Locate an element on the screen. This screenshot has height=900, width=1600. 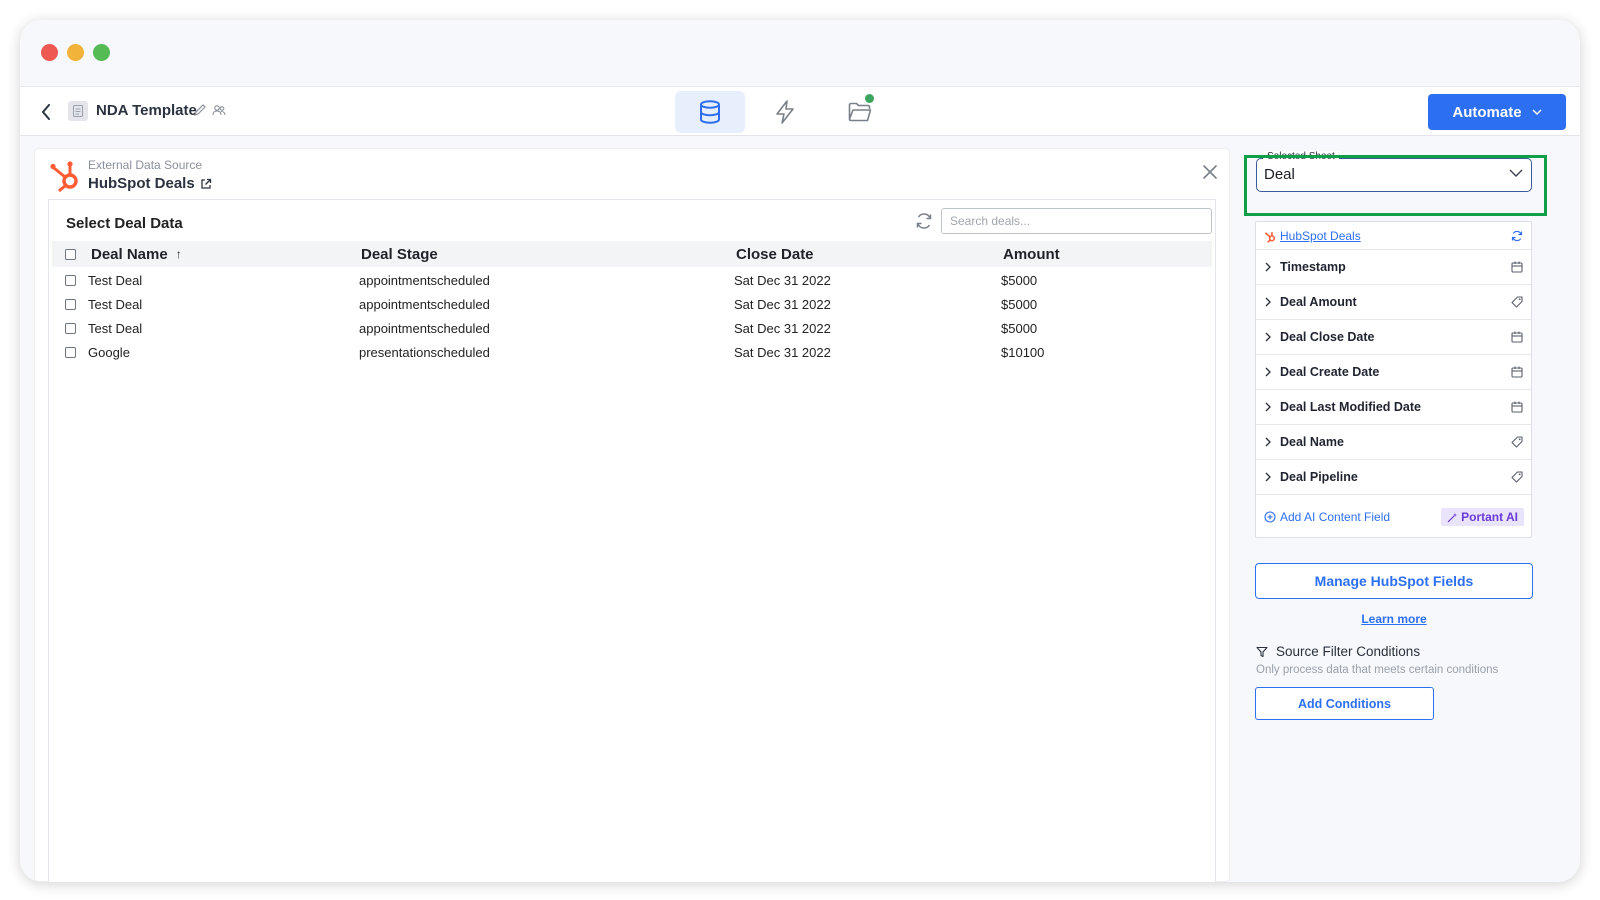
column-header-deal-name: Deal Name ↑ is located at coordinates (136, 254).